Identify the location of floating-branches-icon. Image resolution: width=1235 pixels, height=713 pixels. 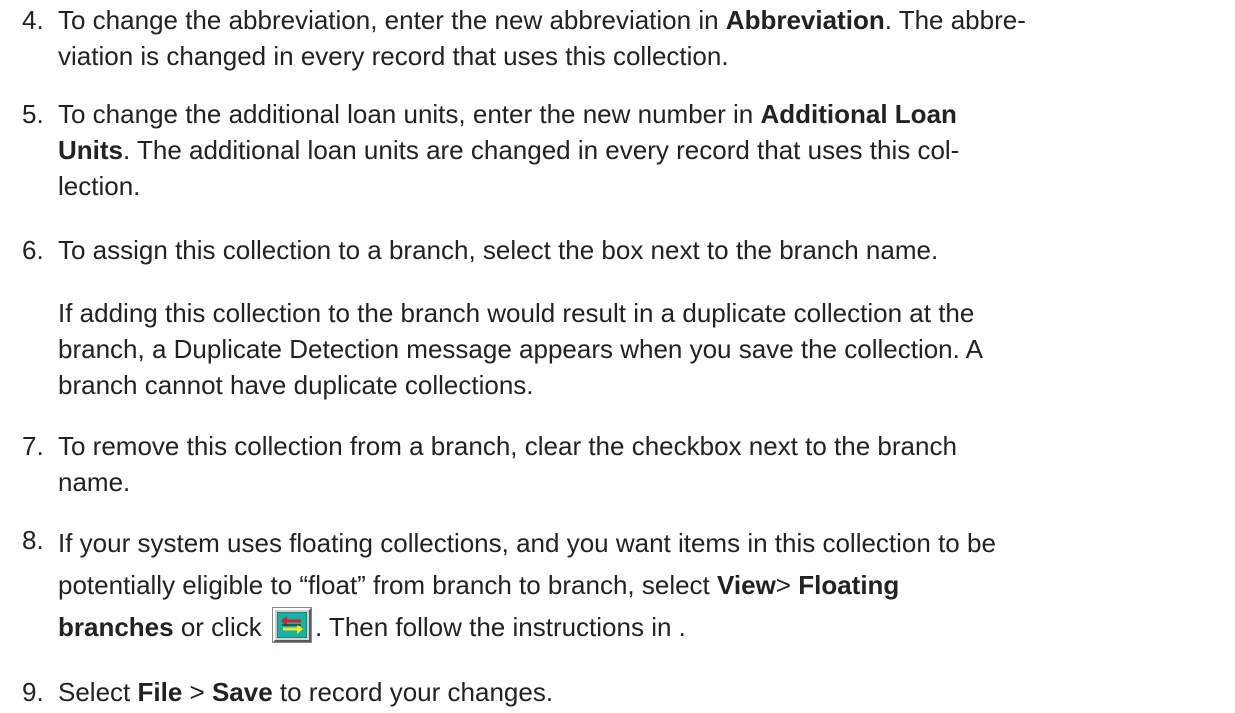
(291, 625).